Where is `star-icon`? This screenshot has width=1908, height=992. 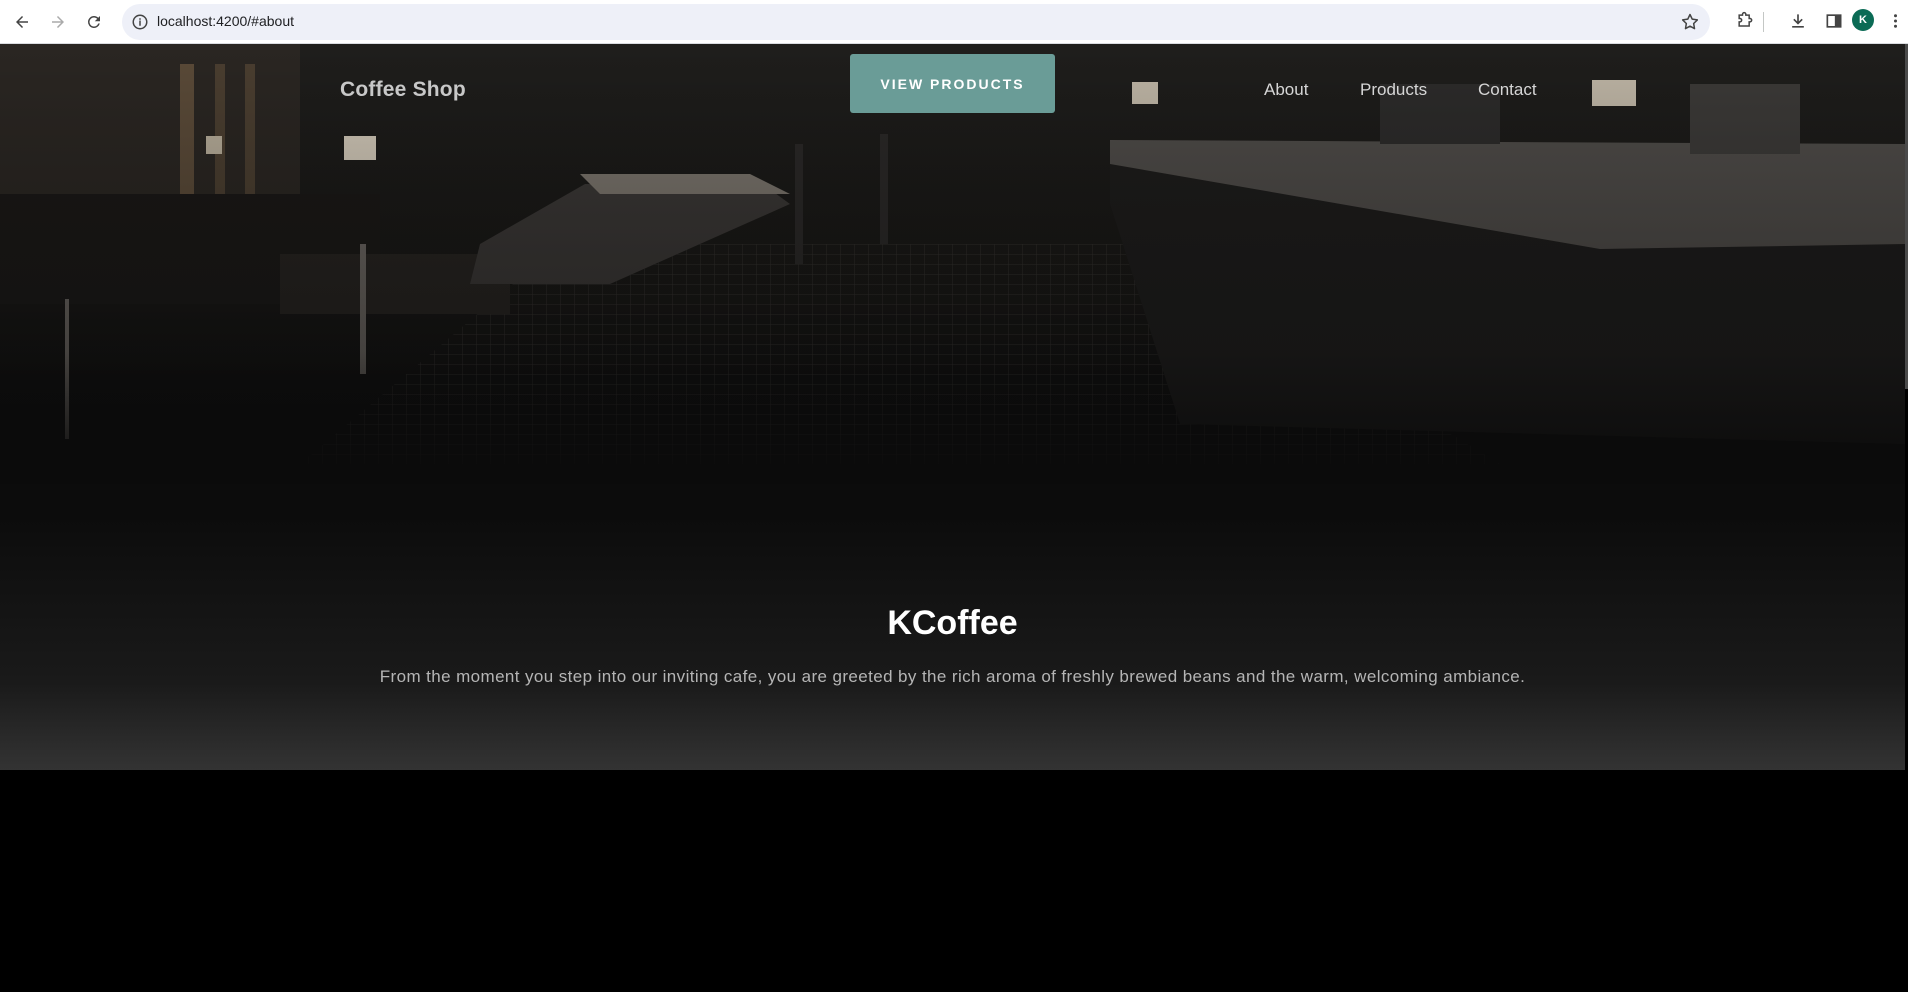
star-icon is located at coordinates (1690, 22).